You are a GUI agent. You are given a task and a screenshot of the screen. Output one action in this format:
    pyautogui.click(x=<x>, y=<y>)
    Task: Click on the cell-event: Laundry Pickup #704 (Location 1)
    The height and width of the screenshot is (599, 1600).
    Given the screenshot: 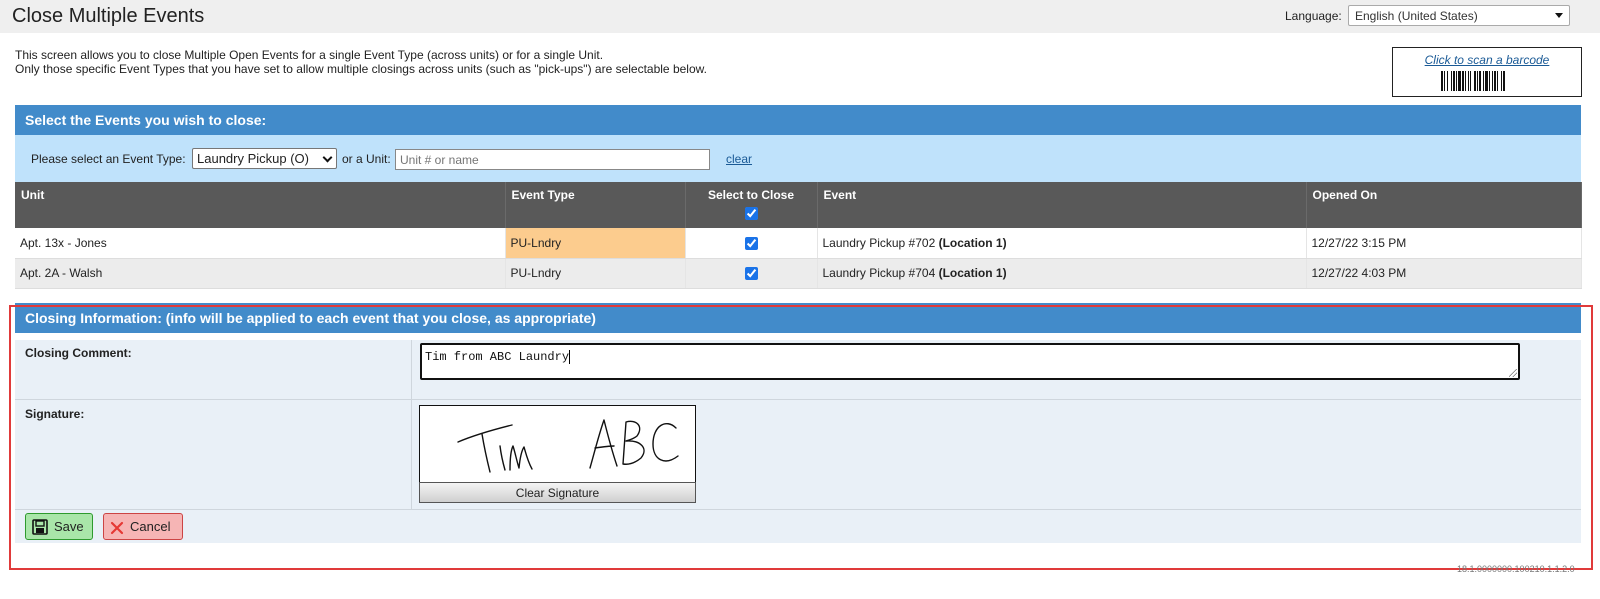 What is the action you would take?
    pyautogui.click(x=1062, y=273)
    